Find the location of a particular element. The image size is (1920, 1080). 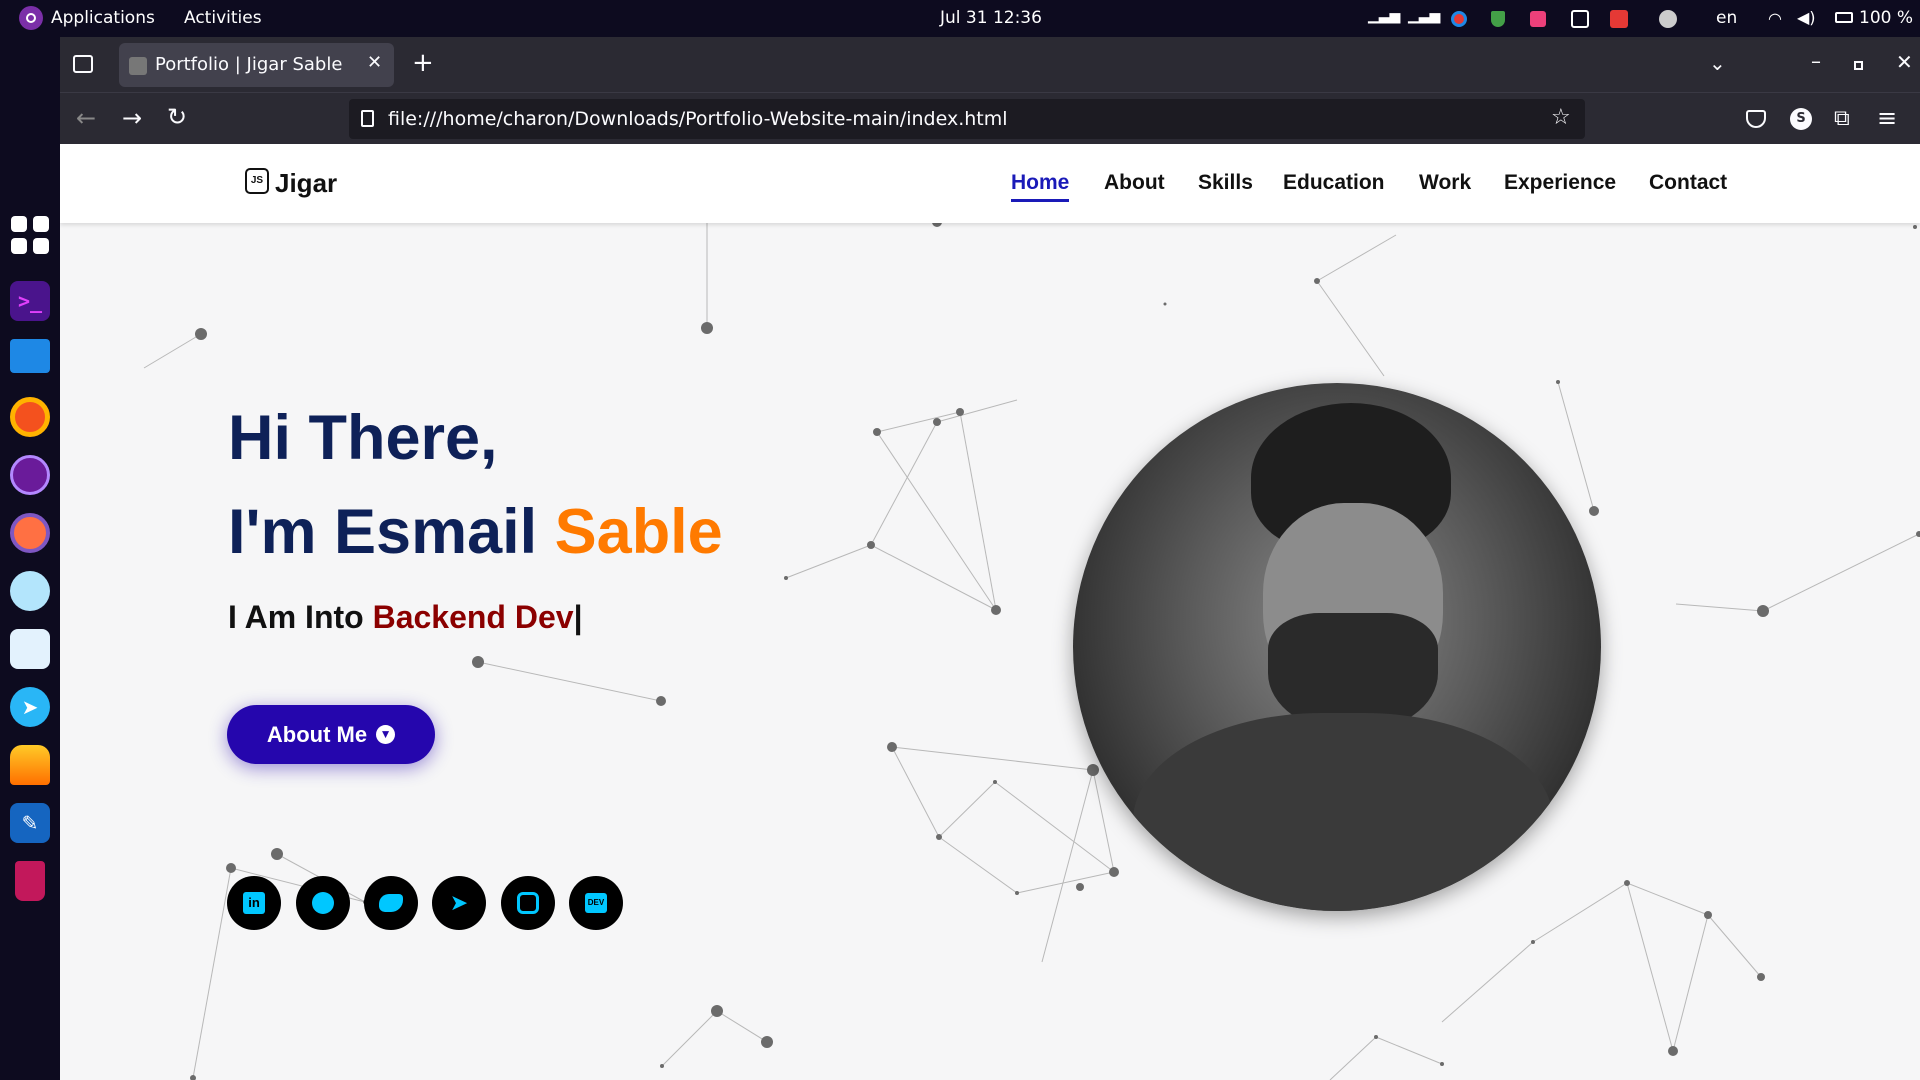

tab-overview-icon is located at coordinates (83, 64).